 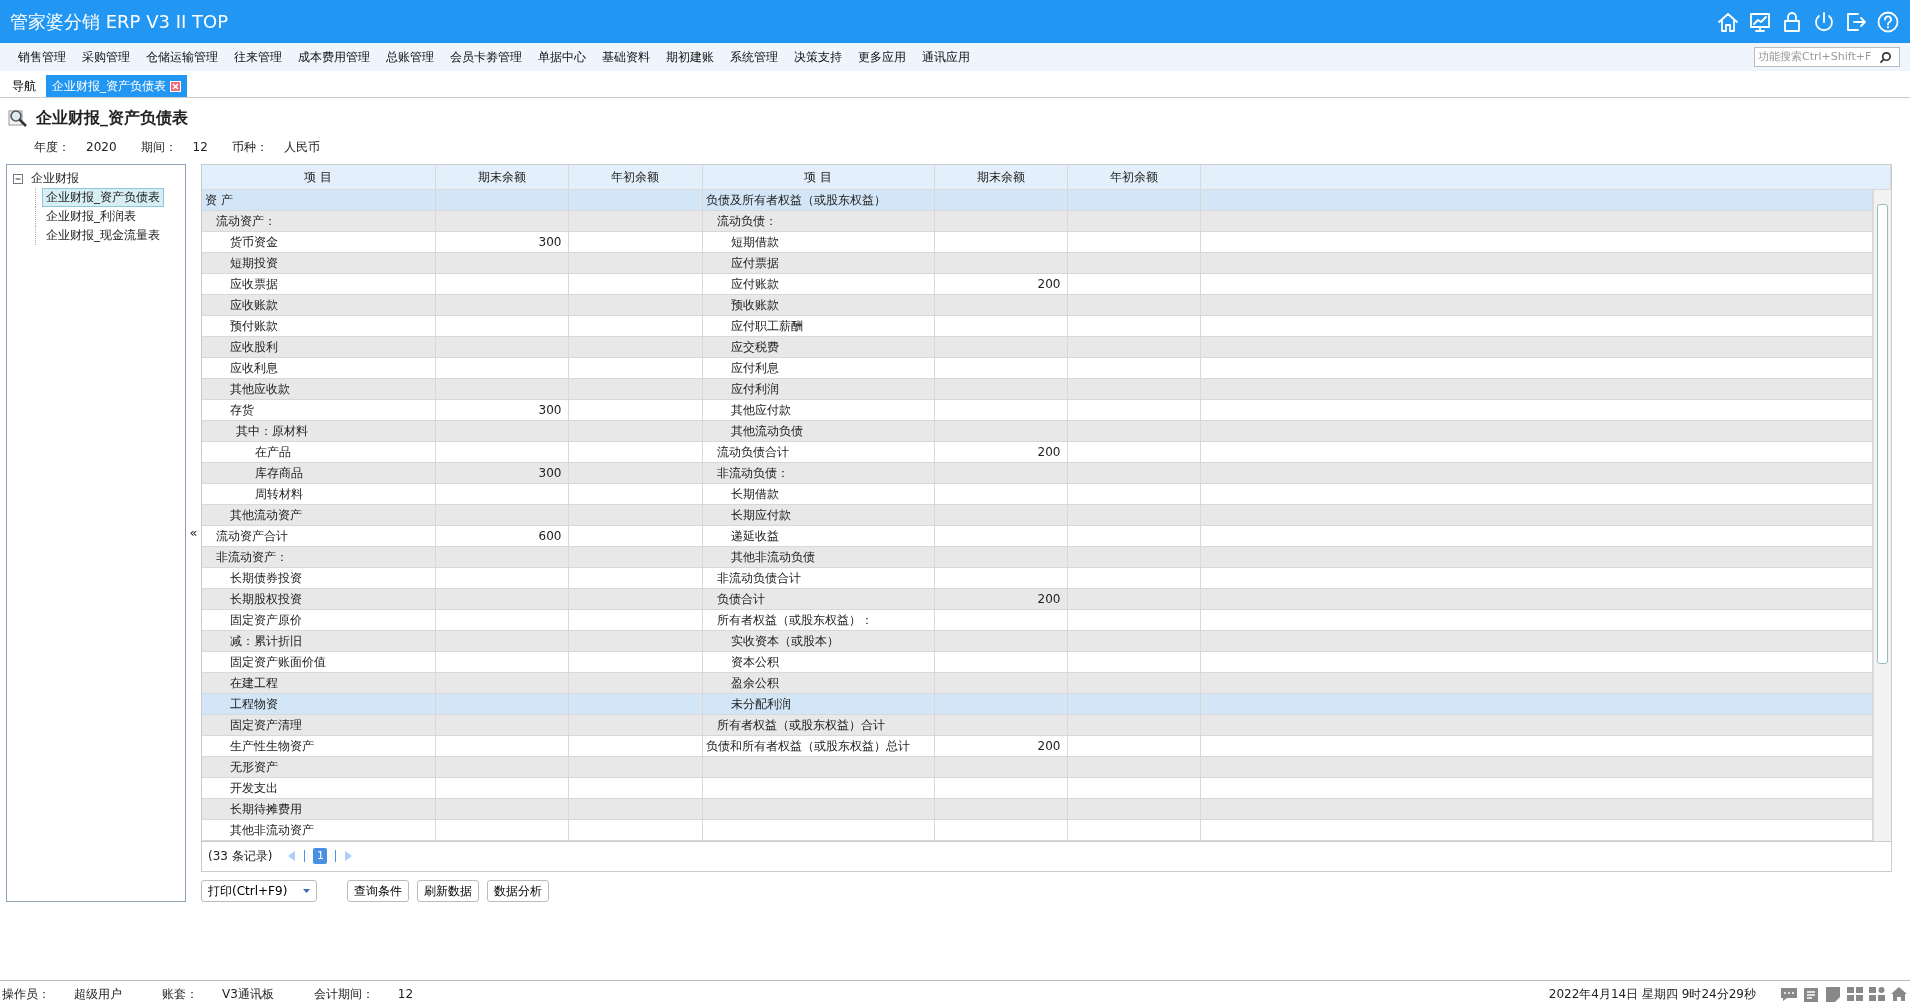 What do you see at coordinates (1037, 830) in the screenshot?
I see `table-row: 其他非流动资产` at bounding box center [1037, 830].